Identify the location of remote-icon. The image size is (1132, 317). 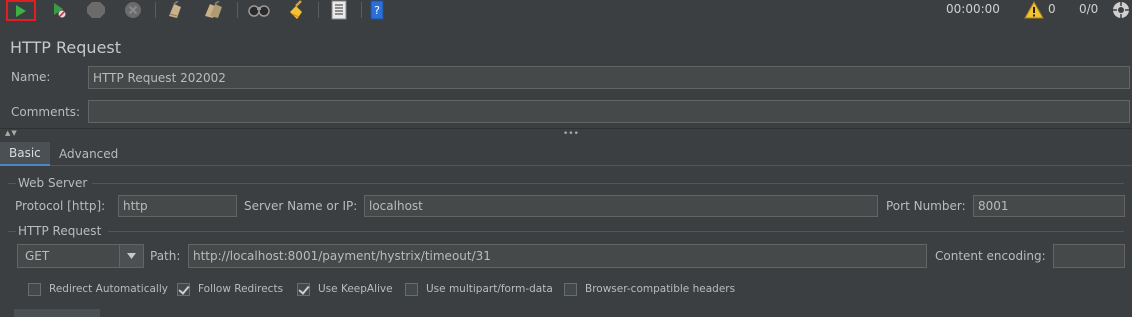
(1121, 10).